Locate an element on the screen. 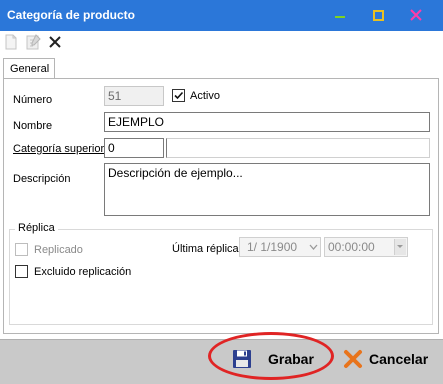  time-spinner is located at coordinates (400, 247).